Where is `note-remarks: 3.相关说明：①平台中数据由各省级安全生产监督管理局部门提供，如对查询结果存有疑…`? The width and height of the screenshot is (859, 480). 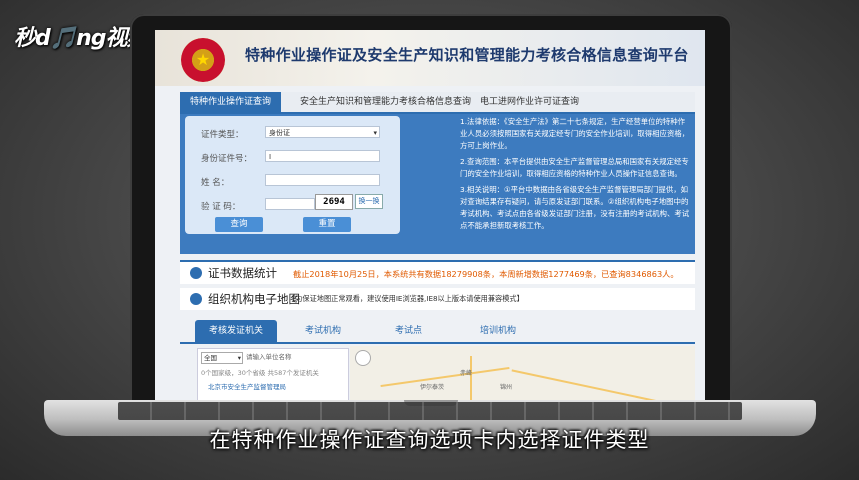 note-remarks: 3.相关说明：①平台中数据由各省级安全生产监督管理局部门提供，如对查询结果存有疑… is located at coordinates (575, 207).